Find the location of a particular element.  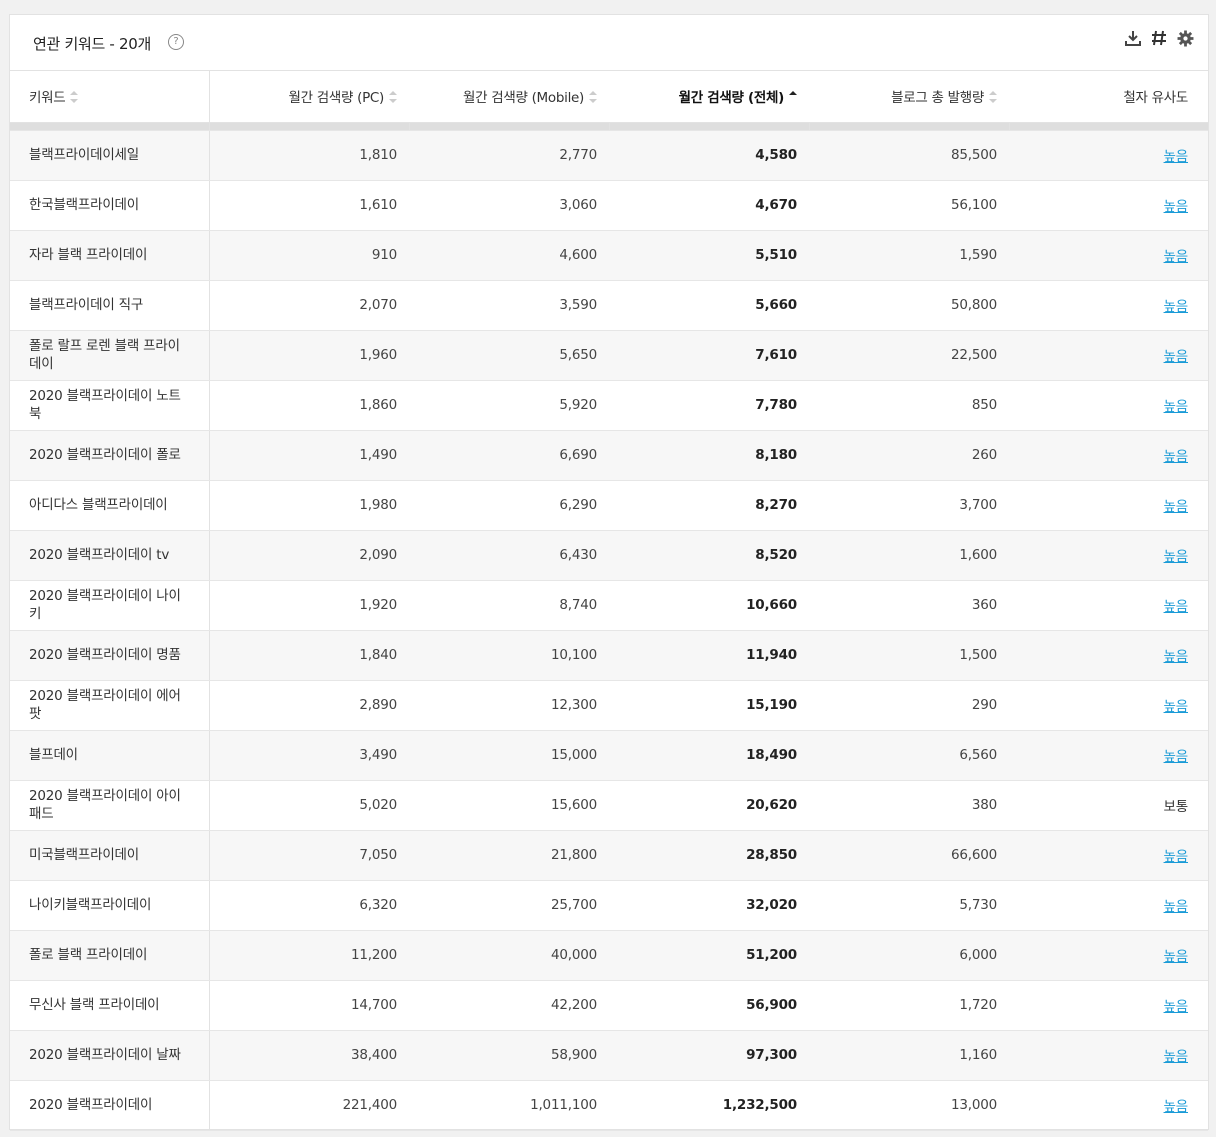

table-row: 아디다스 블랙프라이데이 1,980 6,290 8,270 3,700 높음 is located at coordinates (609, 505).